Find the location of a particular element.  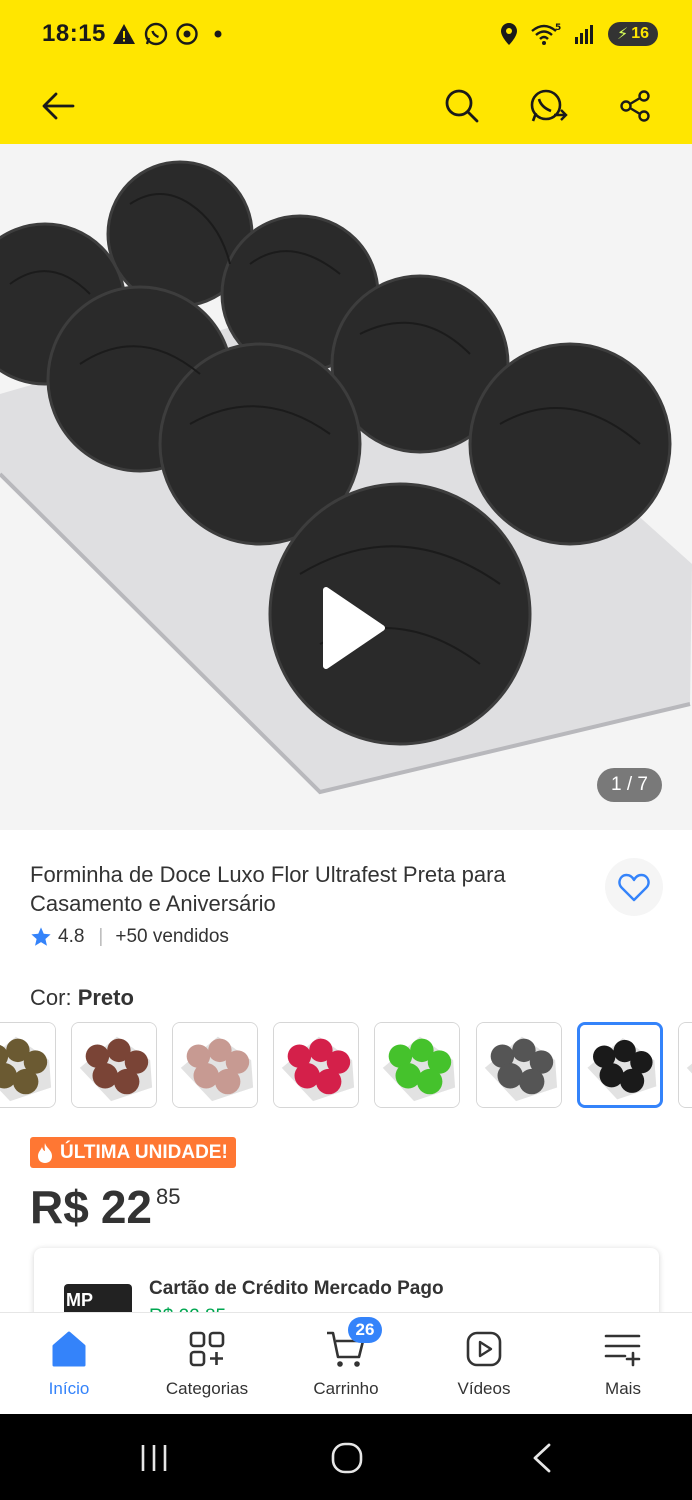

status-right-icons: 5 ⚡ 16 is located at coordinates (579, 34).